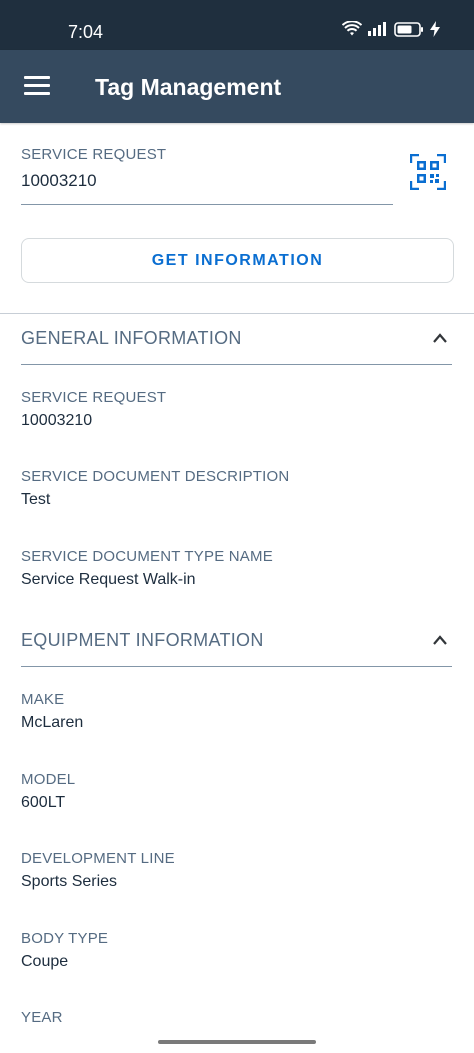  Describe the element at coordinates (98, 870) in the screenshot. I see `equipment-field-development-line: DEVELOPMENT LINE Sports Series` at that location.